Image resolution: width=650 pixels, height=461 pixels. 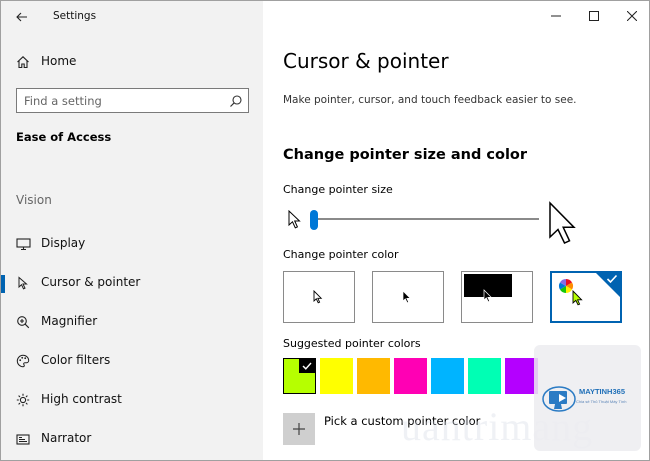 I want to click on watermark-logo-card: MAYTINH365 Chia sẻ Thủ Thuật Máy Tính, so click(x=587, y=398).